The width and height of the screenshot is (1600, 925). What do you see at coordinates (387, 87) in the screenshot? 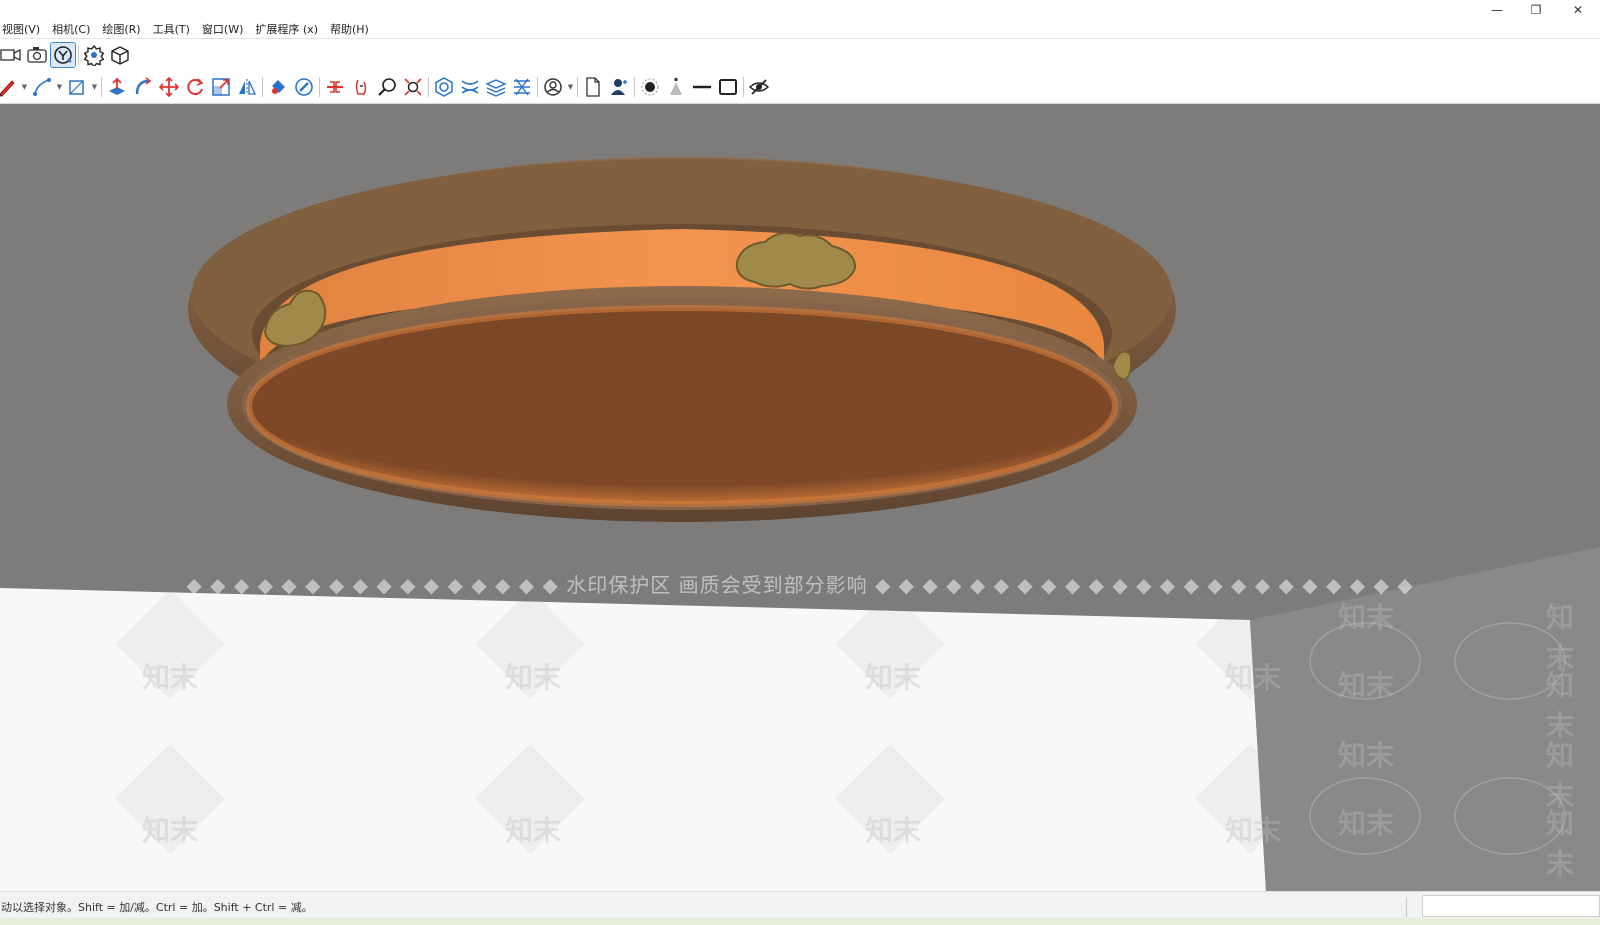
I see `zoom-icon` at bounding box center [387, 87].